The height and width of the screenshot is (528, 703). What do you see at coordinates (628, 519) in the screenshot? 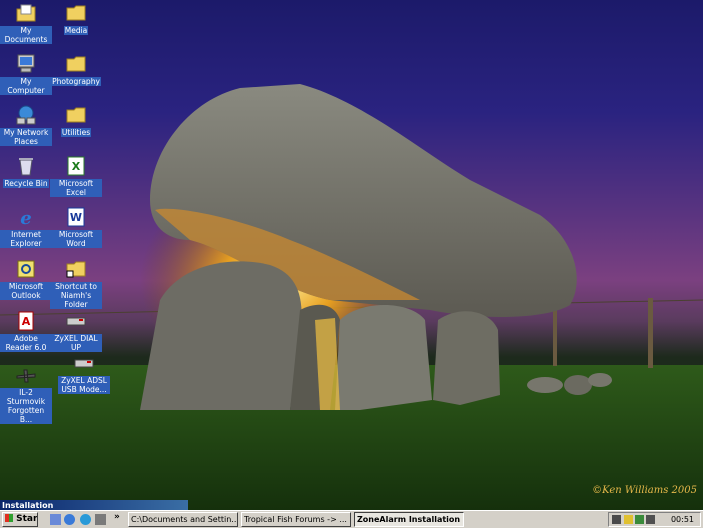
I see `zonealarm-icon` at bounding box center [628, 519].